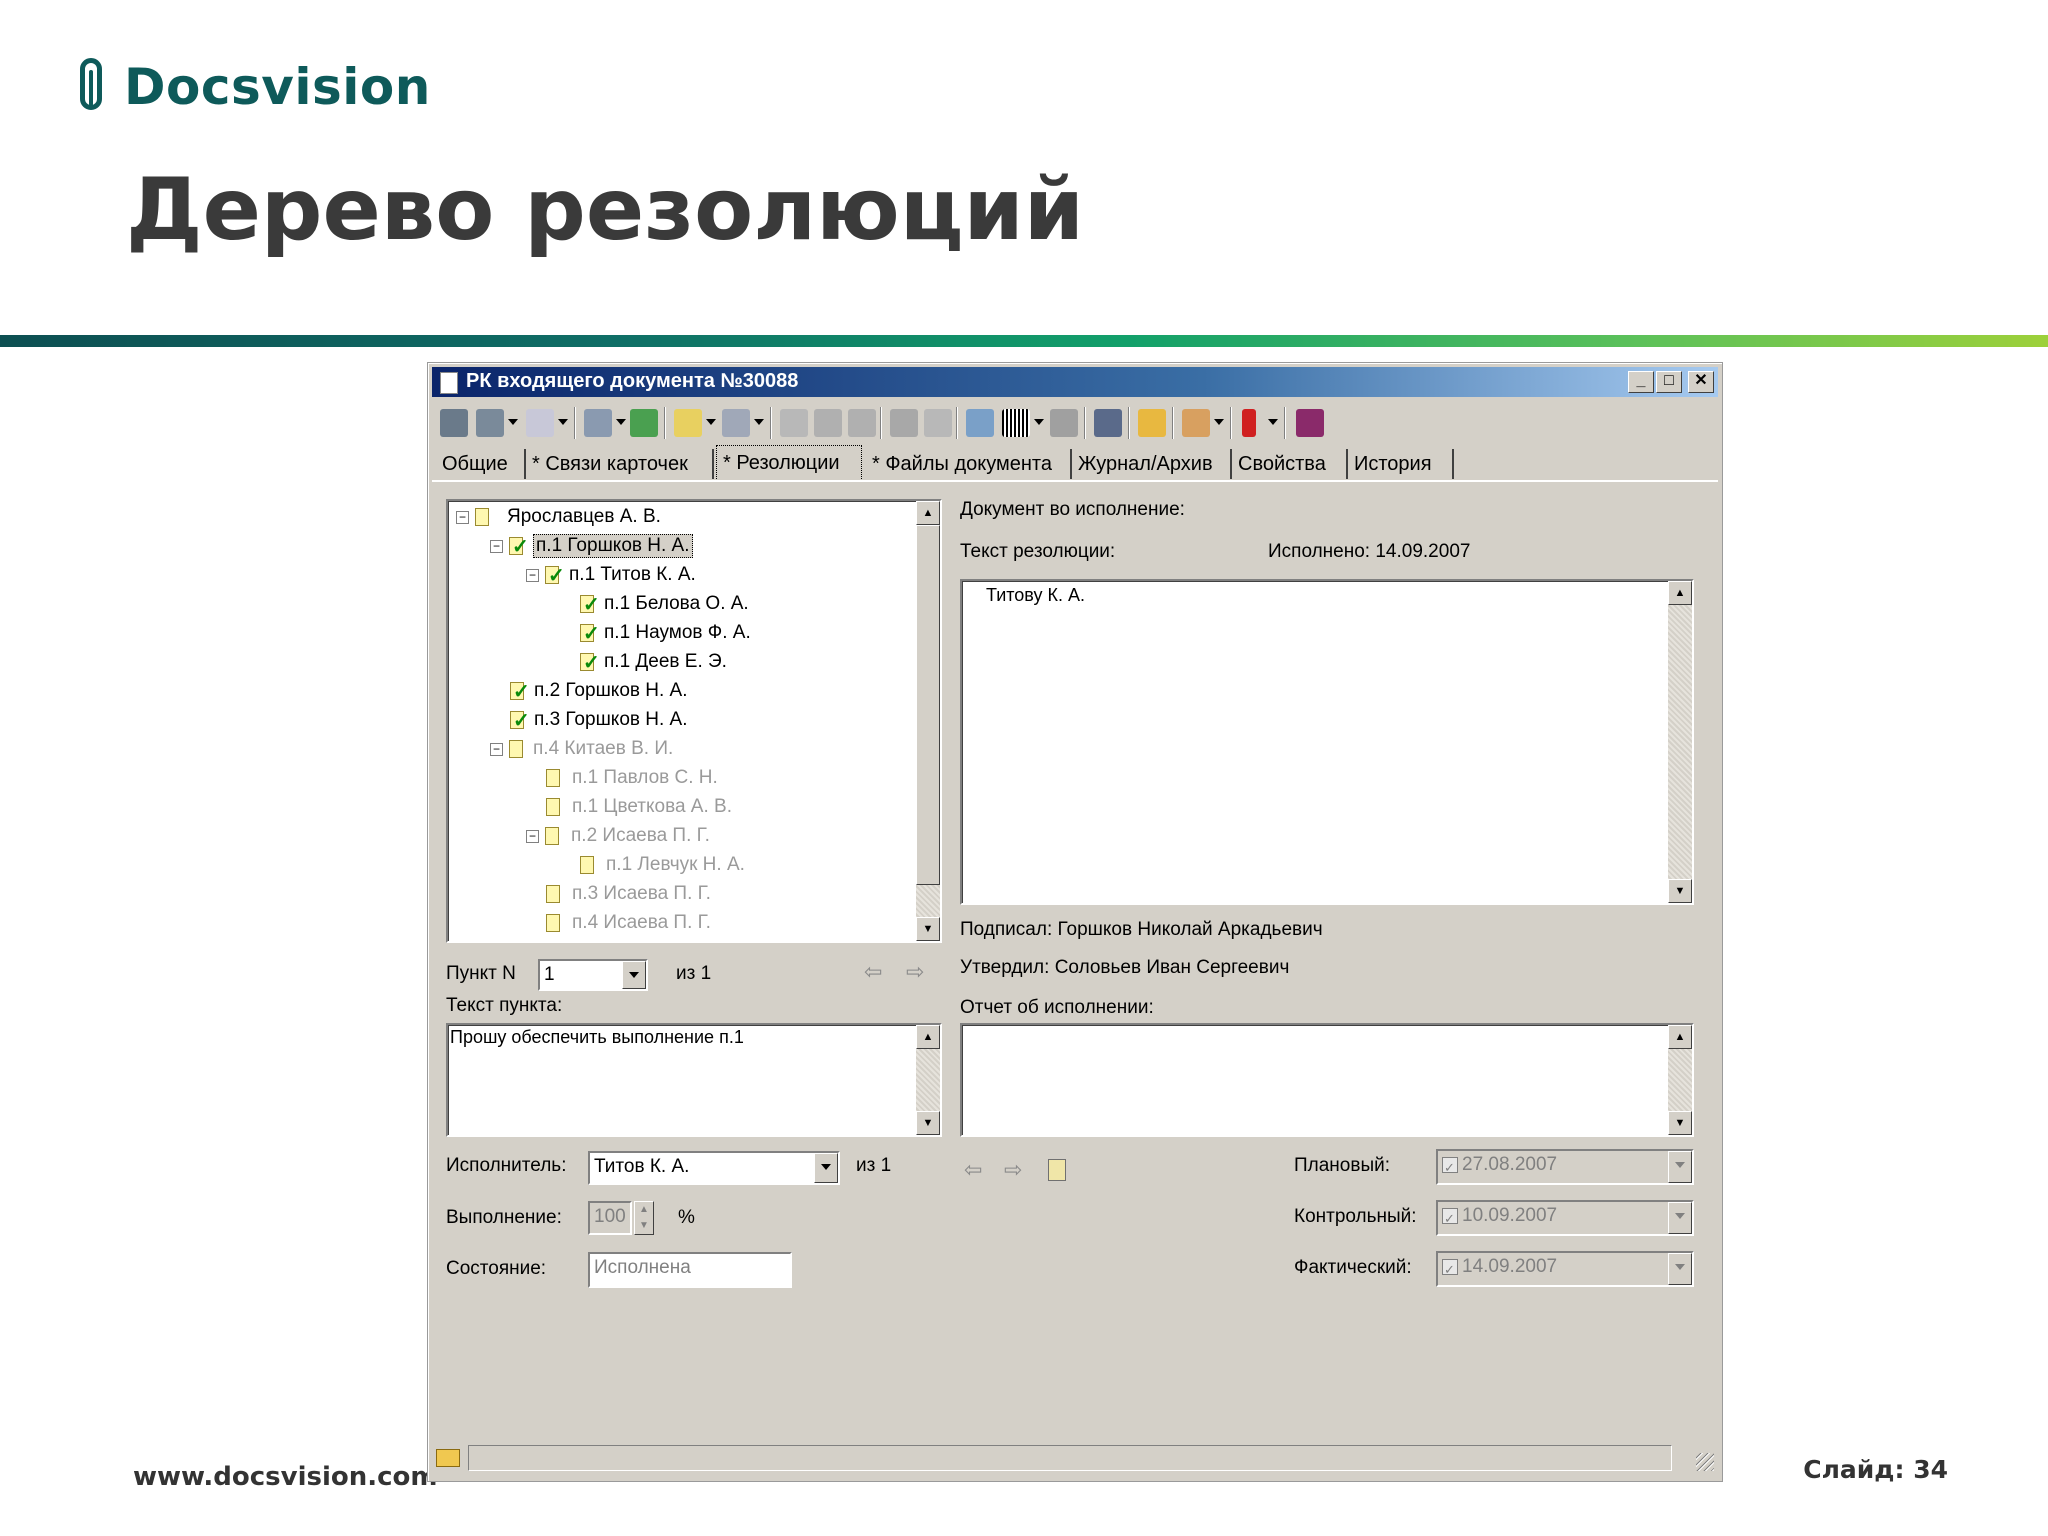 This screenshot has height=1536, width=2048. What do you see at coordinates (1152, 464) in the screenshot?
I see `tab-journal-archive: Журнал/Архив` at bounding box center [1152, 464].